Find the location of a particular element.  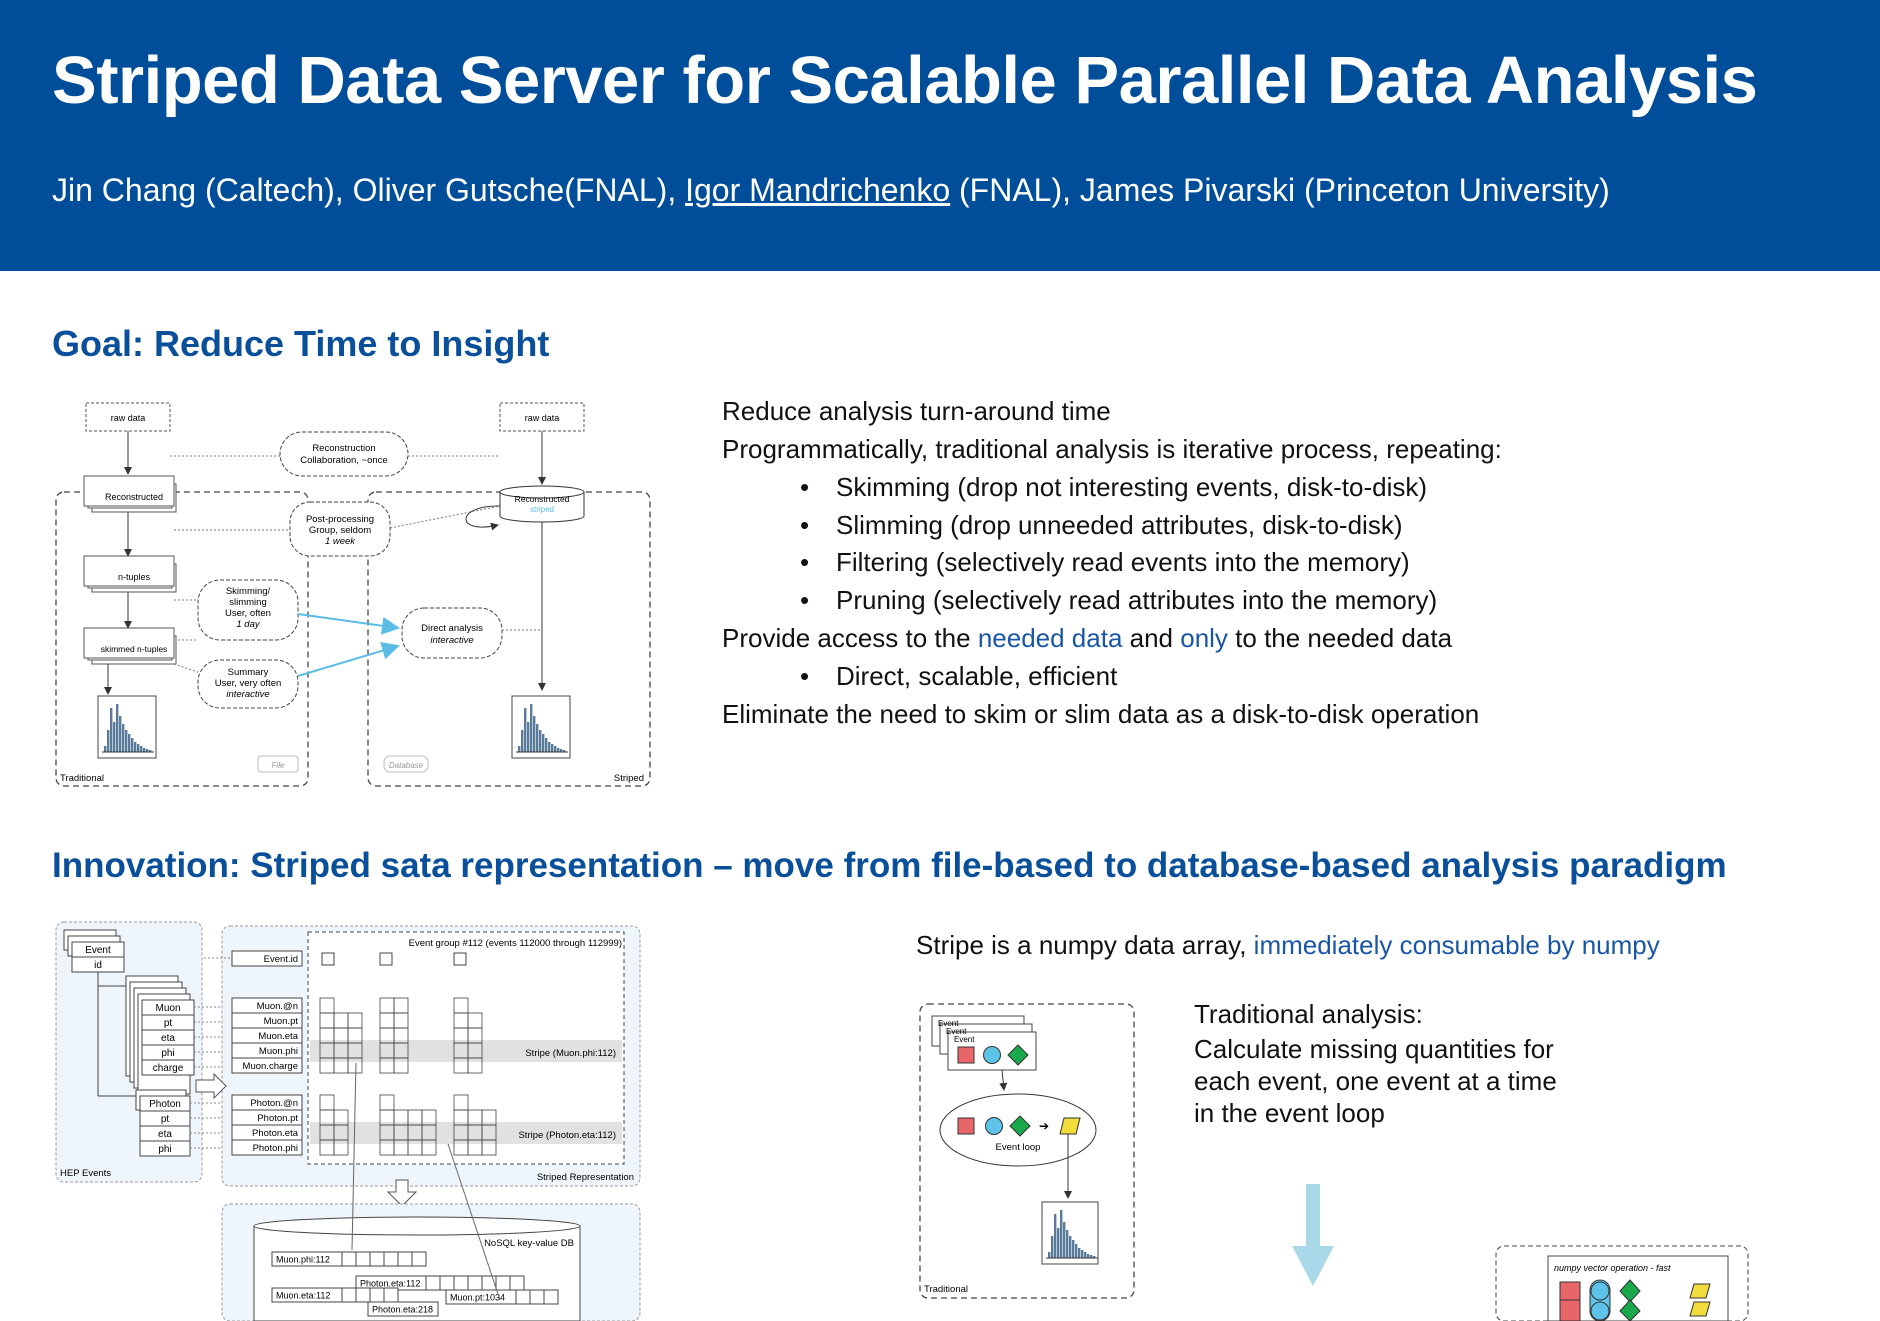

db-key: Photon.eta:218 is located at coordinates (402, 1310).